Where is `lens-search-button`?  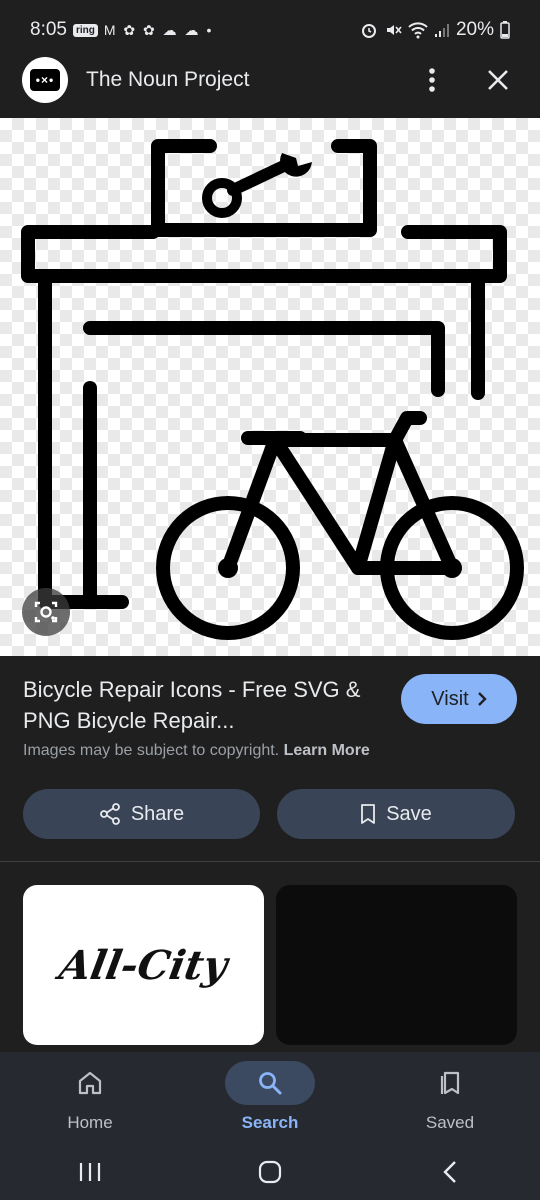
lens-search-button is located at coordinates (46, 612).